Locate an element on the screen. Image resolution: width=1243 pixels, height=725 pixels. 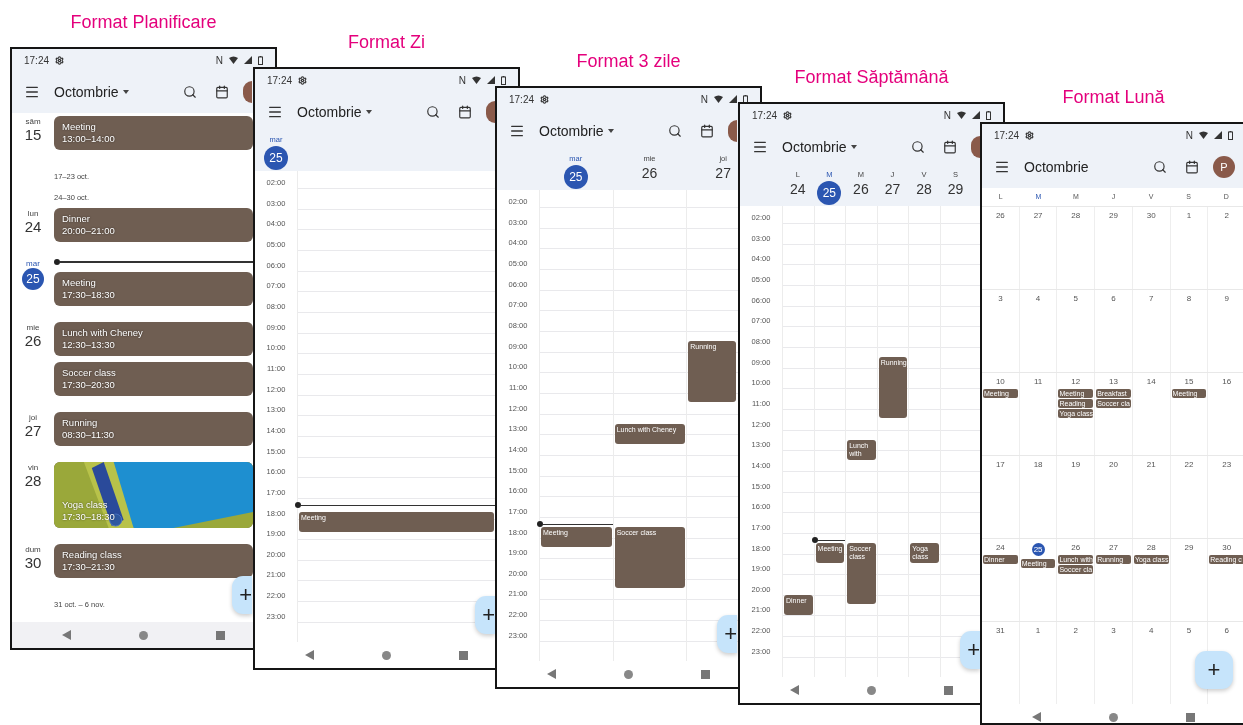
event-title: Soccer class is located at coordinates (89, 373).